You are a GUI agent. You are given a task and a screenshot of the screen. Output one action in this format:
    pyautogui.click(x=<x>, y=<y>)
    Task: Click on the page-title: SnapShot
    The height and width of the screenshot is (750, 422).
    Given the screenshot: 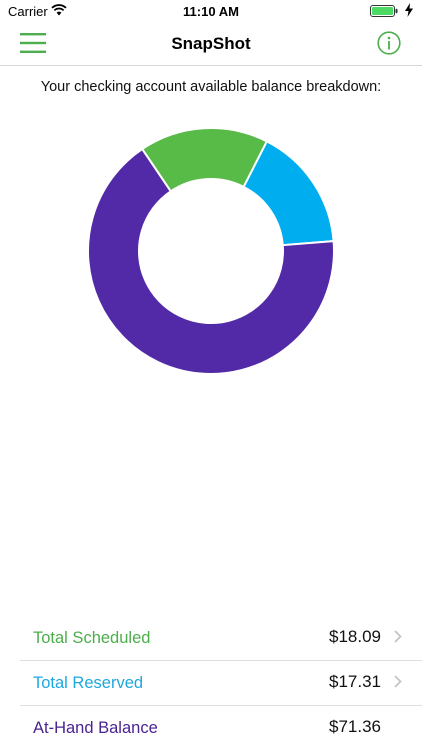 What is the action you would take?
    pyautogui.click(x=211, y=43)
    